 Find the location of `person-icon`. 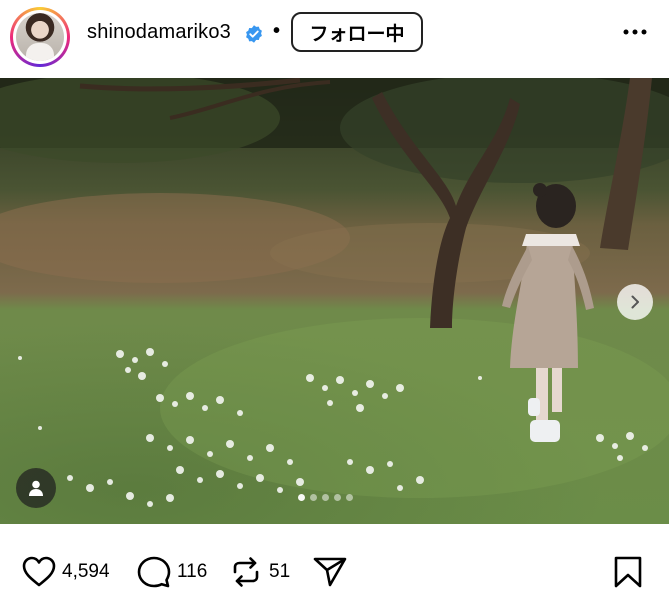

person-icon is located at coordinates (36, 488).